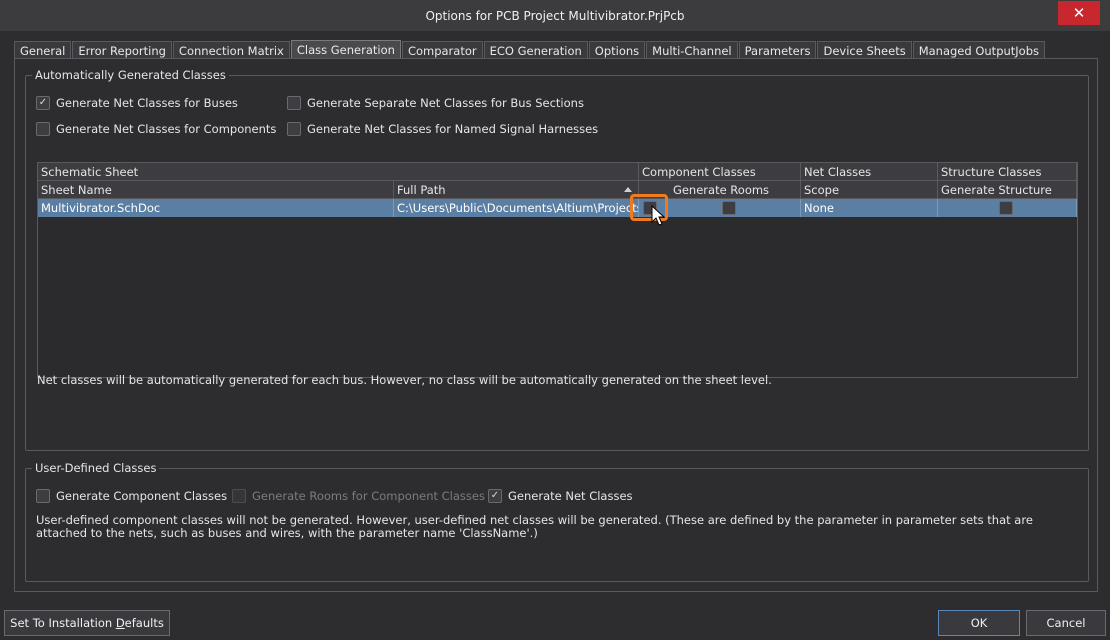 The width and height of the screenshot is (1110, 640). What do you see at coordinates (216, 190) in the screenshot?
I see `column-sheet-name: Sheet Name` at bounding box center [216, 190].